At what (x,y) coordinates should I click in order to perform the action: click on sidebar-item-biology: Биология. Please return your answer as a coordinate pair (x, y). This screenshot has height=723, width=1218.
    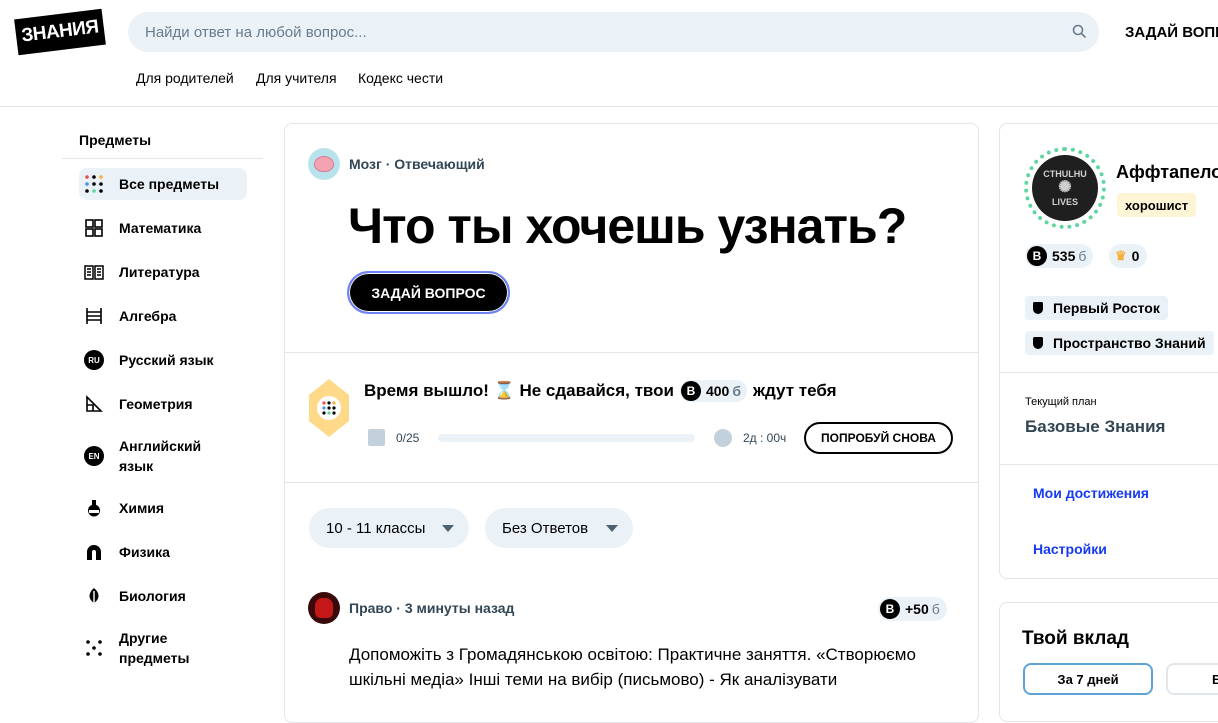
    Looking at the image, I should click on (163, 596).